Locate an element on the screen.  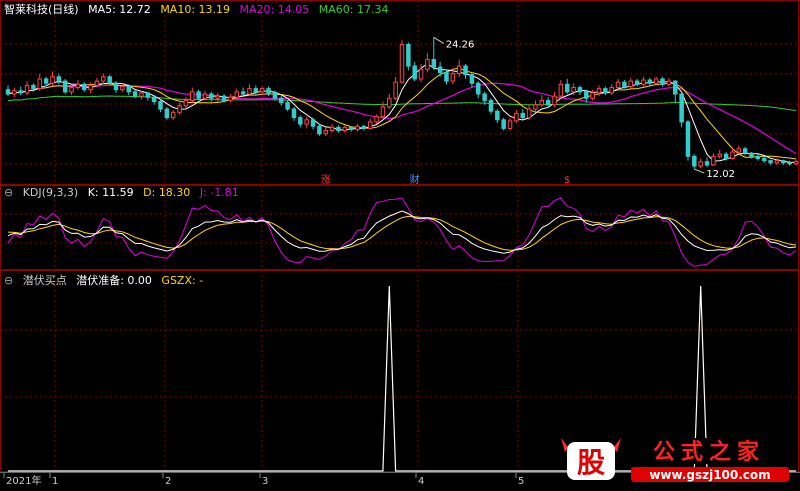
watermark: 股 公式之家 www.gszj100.com is located at coordinates (675, 458).